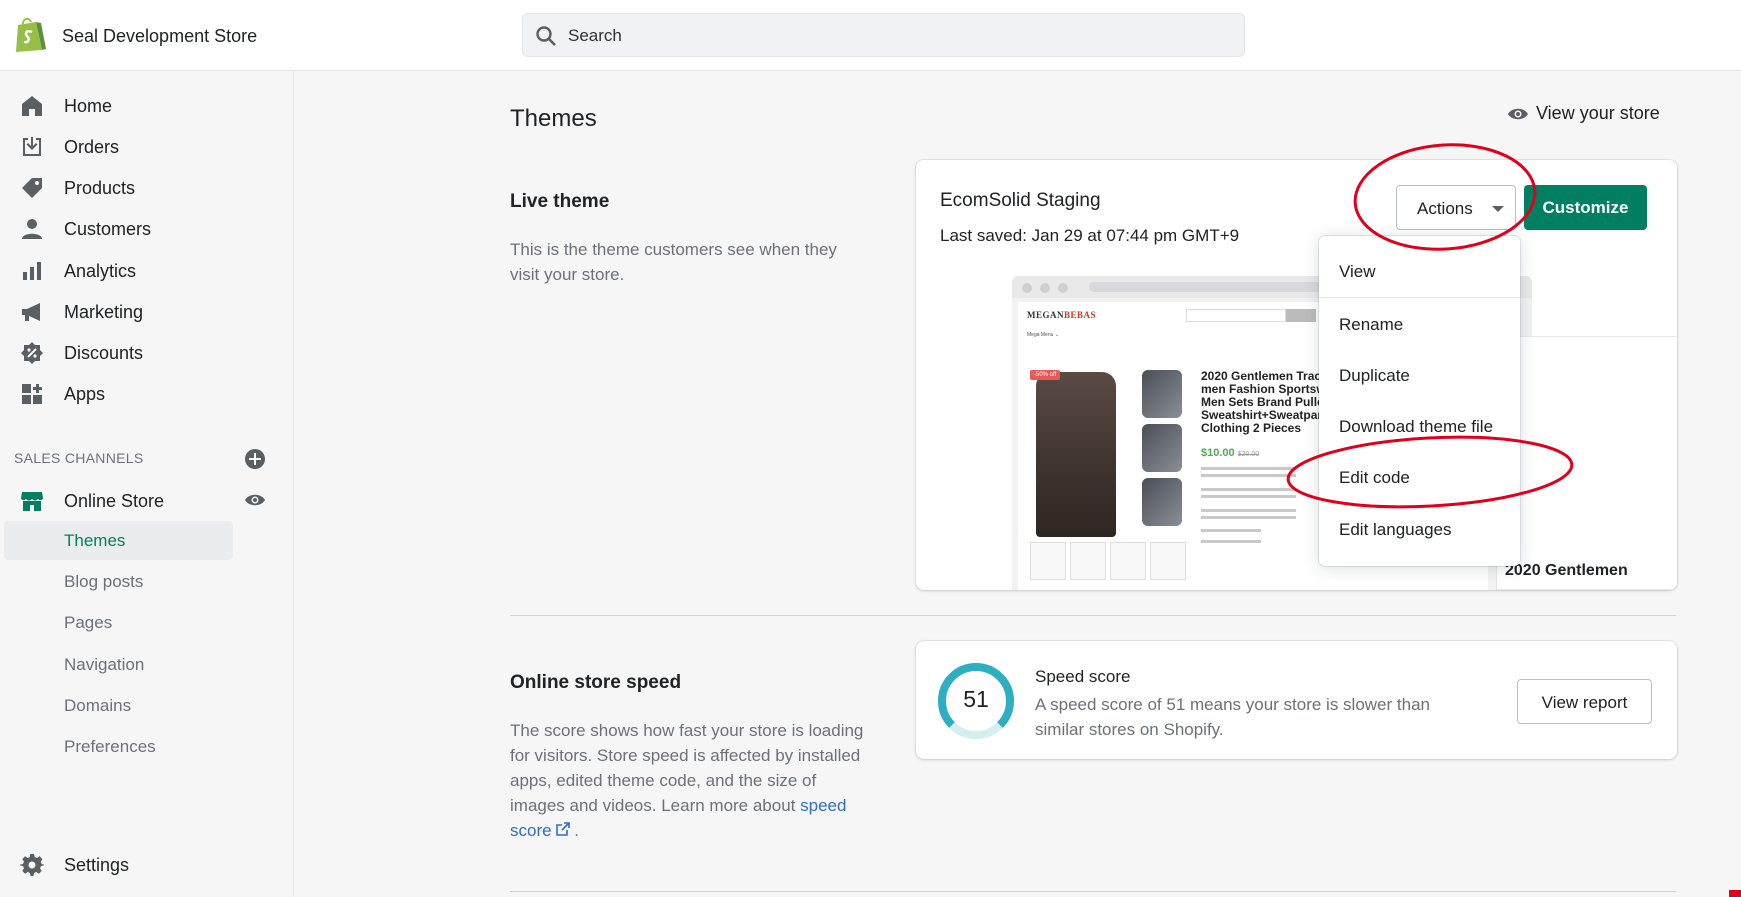 The width and height of the screenshot is (1741, 897). I want to click on view-report-button: View report, so click(1584, 701).